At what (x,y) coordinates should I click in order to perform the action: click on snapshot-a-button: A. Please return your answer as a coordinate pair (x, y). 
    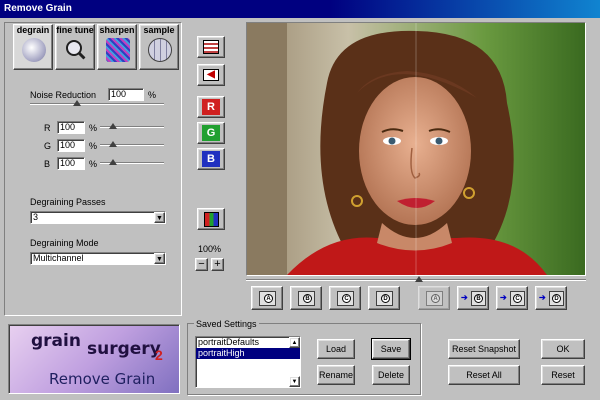
    Looking at the image, I should click on (267, 298).